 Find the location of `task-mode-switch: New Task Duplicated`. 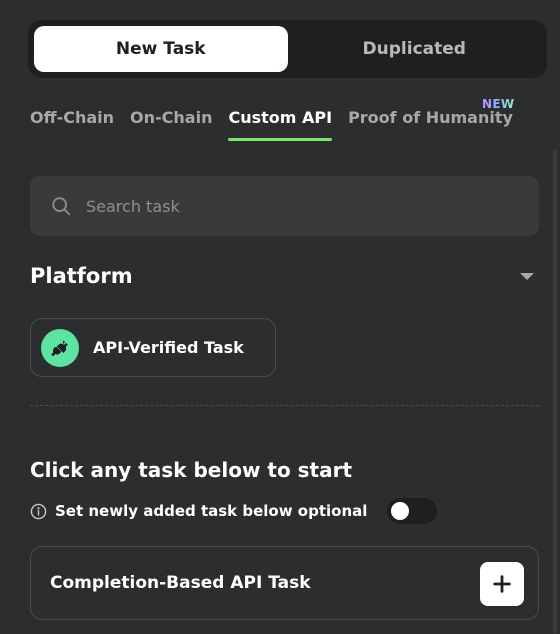

task-mode-switch: New Task Duplicated is located at coordinates (287, 49).